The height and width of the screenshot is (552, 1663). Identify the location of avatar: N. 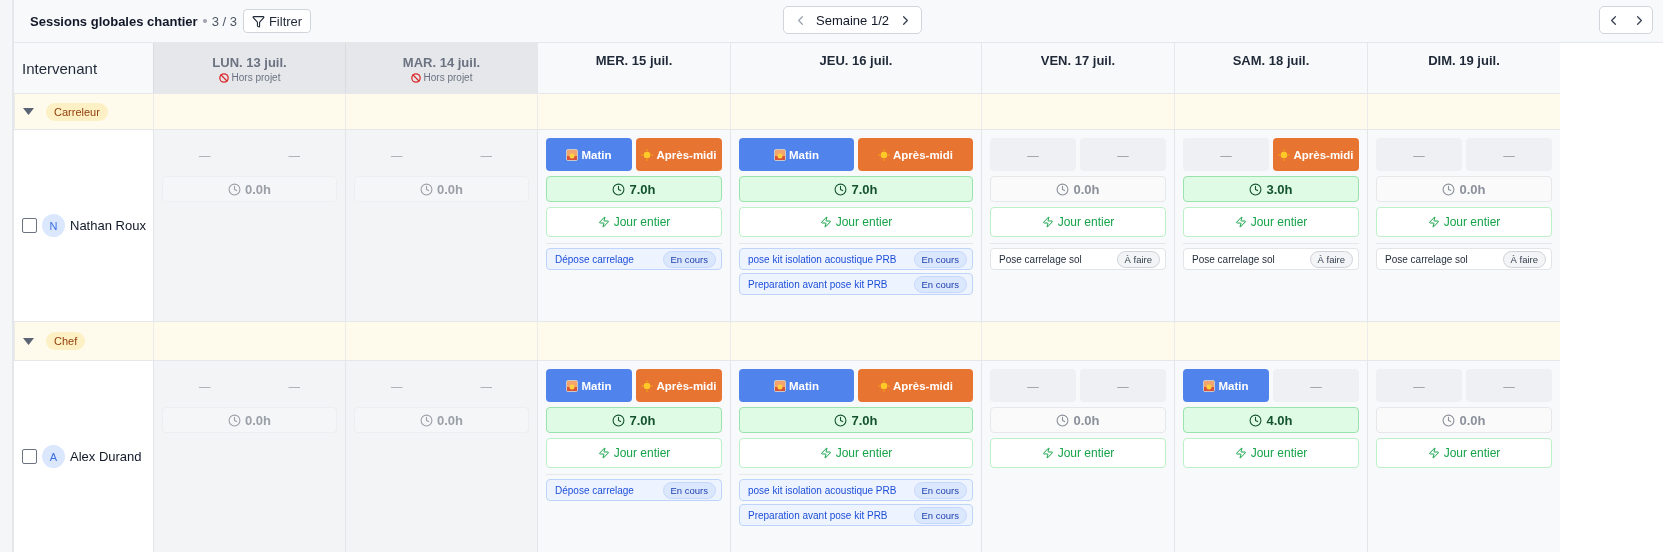
(53, 225).